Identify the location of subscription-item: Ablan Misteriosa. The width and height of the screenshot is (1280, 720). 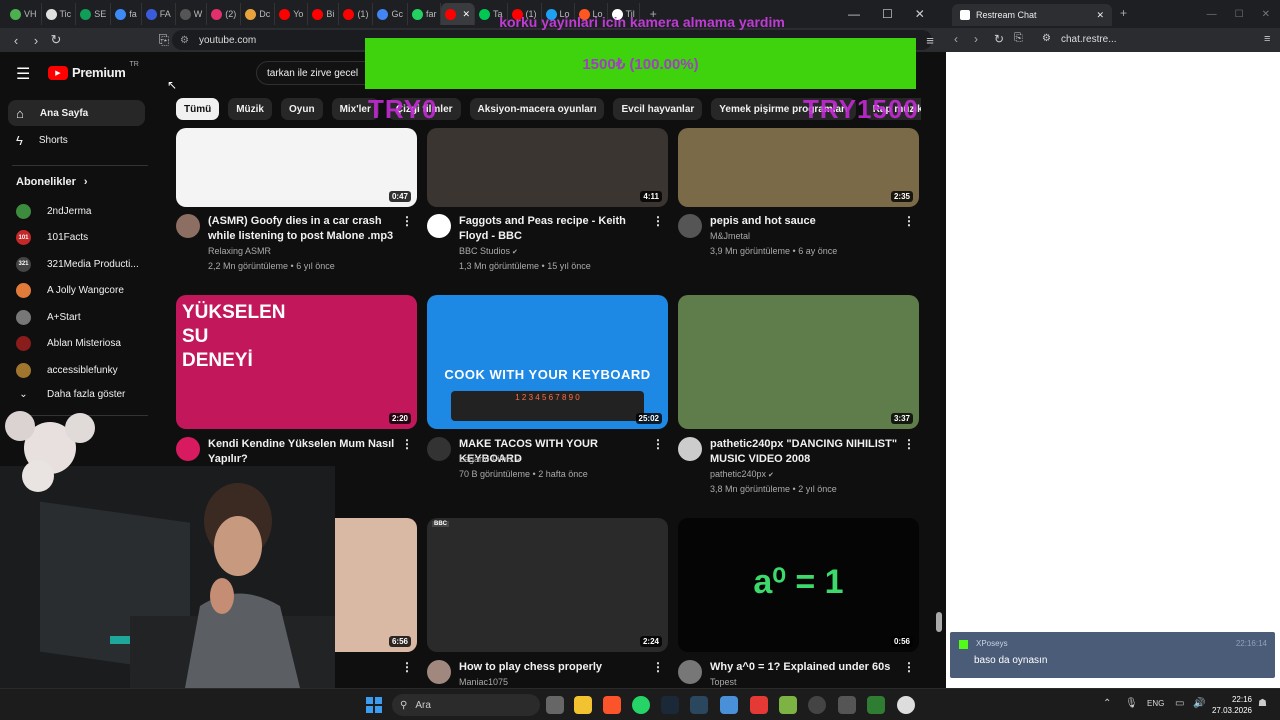
(81, 344).